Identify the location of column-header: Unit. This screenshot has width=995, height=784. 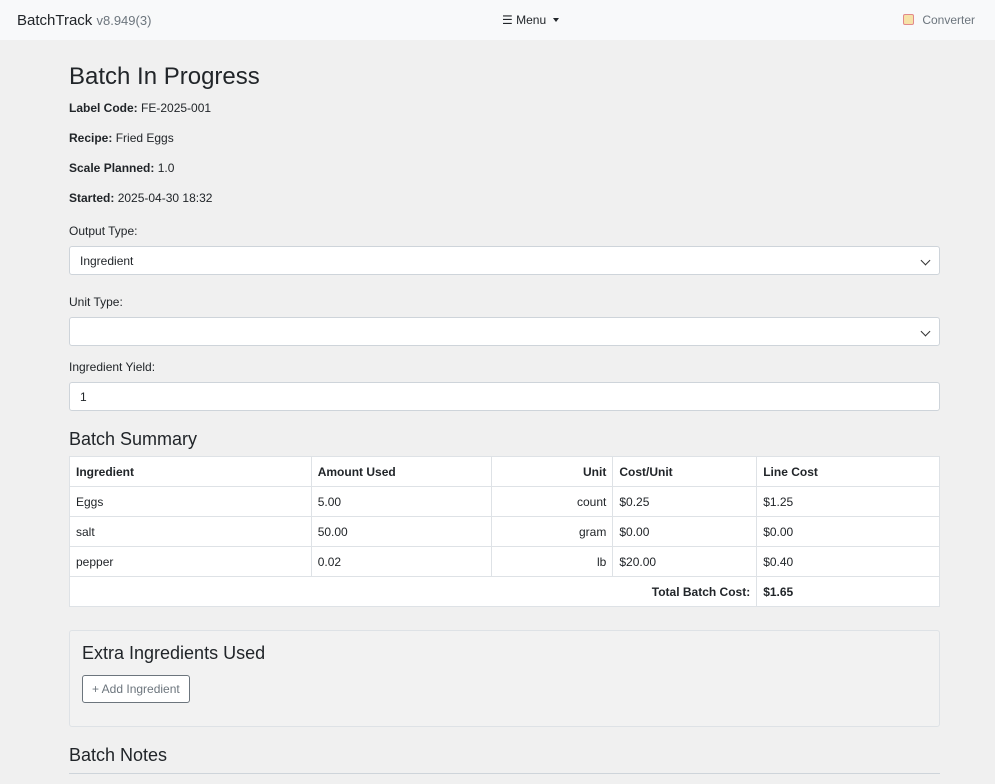
(552, 471).